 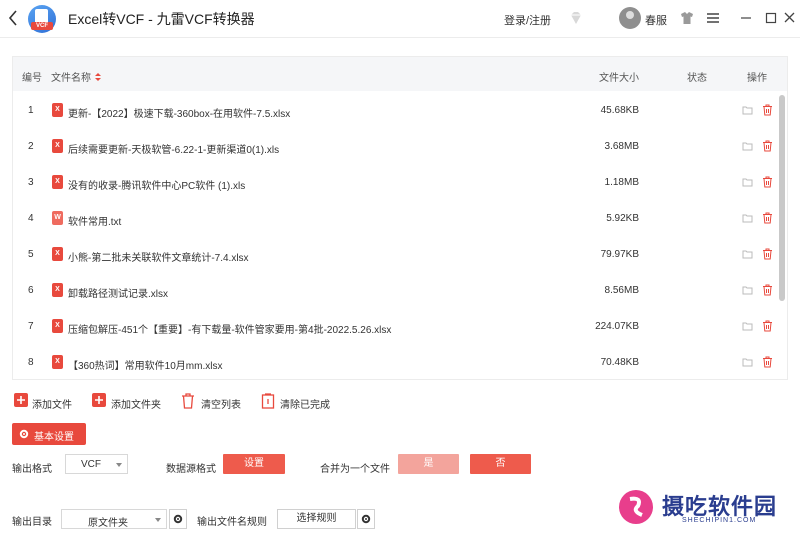 What do you see at coordinates (619, 110) in the screenshot?
I see `file-size: 45.68KB` at bounding box center [619, 110].